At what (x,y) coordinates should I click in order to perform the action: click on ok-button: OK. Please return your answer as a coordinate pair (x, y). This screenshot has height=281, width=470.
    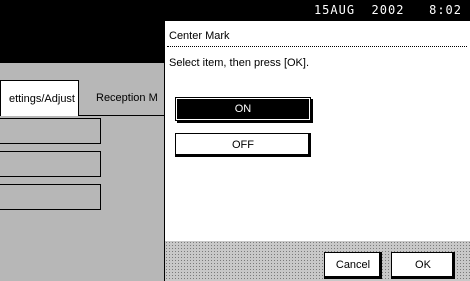
    Looking at the image, I should click on (423, 265).